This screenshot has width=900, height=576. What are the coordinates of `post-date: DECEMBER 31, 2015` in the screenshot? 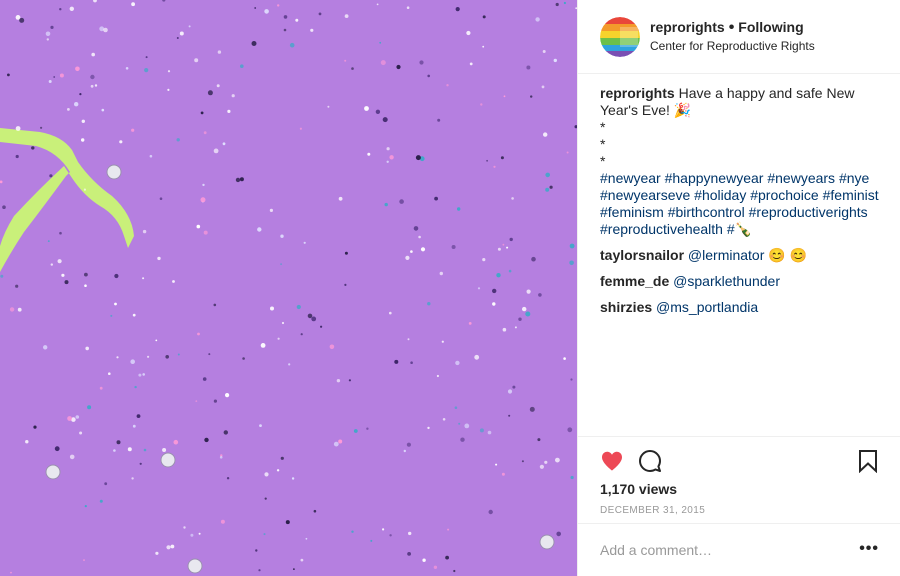 It's located at (652, 510).